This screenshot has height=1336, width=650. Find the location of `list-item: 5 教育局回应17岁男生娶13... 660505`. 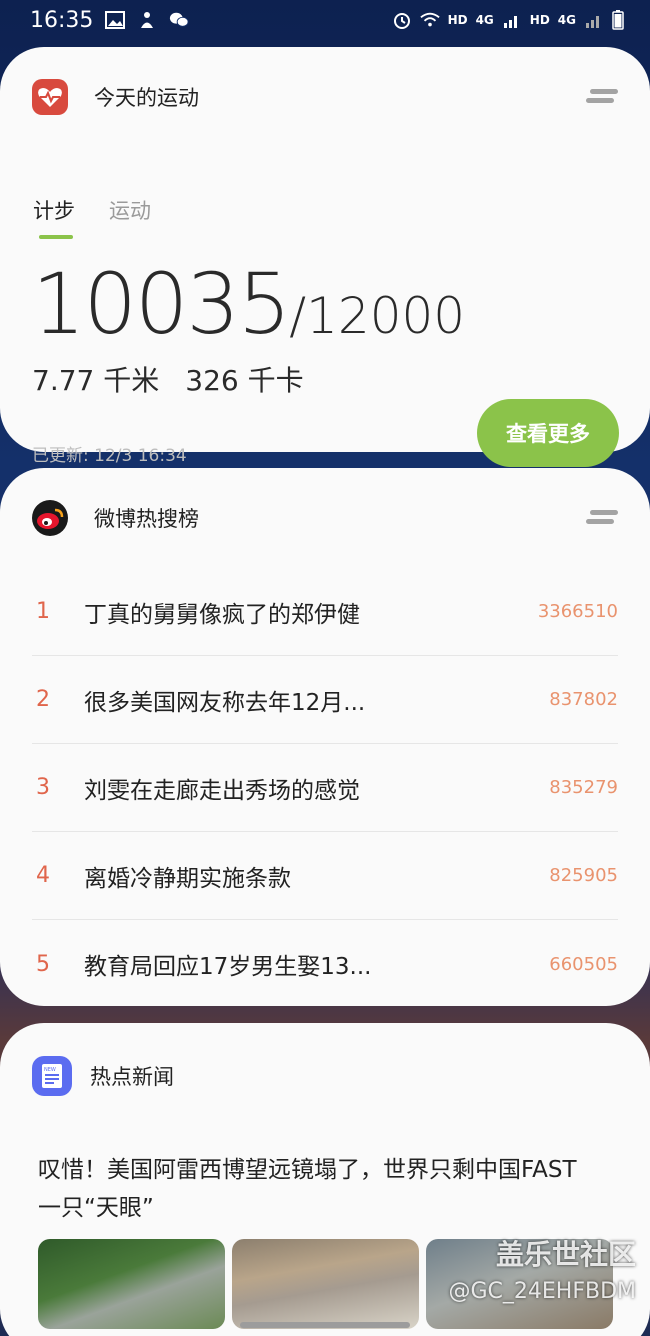

list-item: 5 教育局回应17岁男生娶13... 660505 is located at coordinates (325, 964).